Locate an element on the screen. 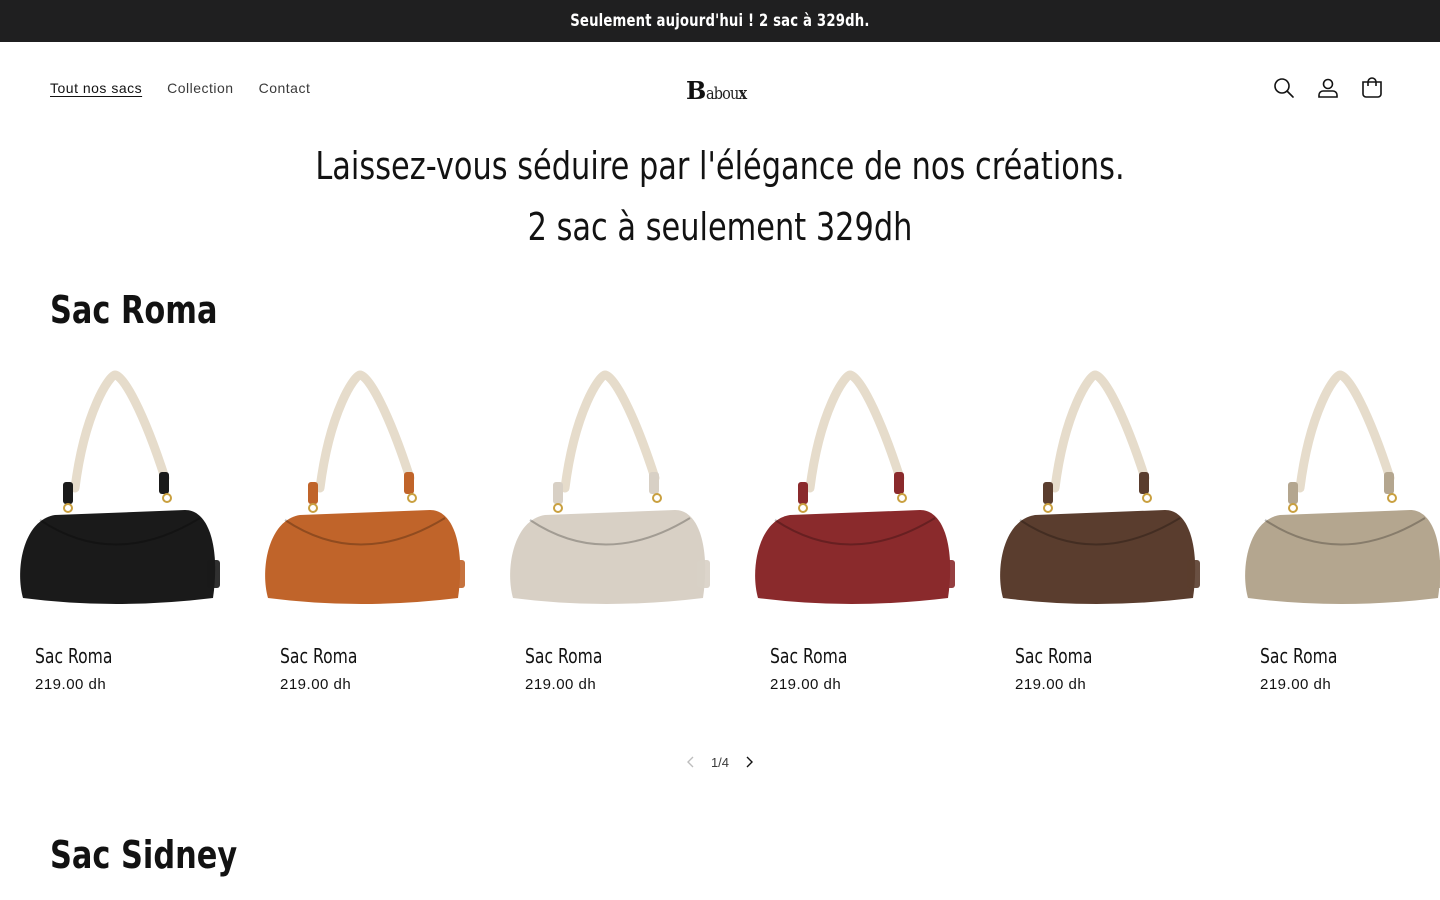 The height and width of the screenshot is (900, 1440). section-title-sac-sidney: Sac Sidney is located at coordinates (144, 855).